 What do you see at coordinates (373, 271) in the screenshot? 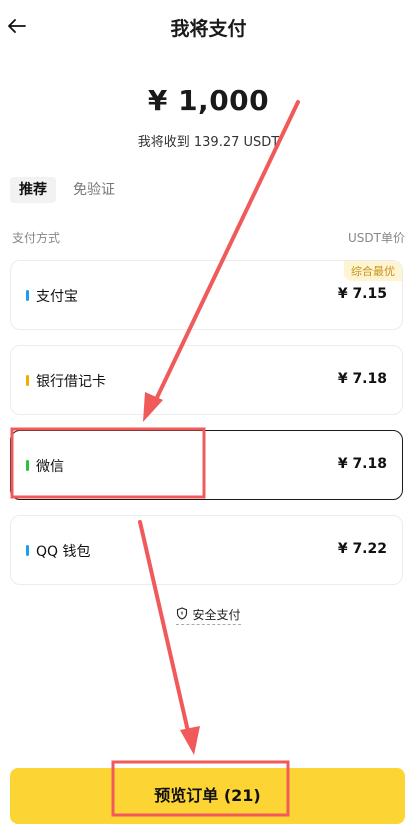
I see `best-overall-badge: 综合最优` at bounding box center [373, 271].